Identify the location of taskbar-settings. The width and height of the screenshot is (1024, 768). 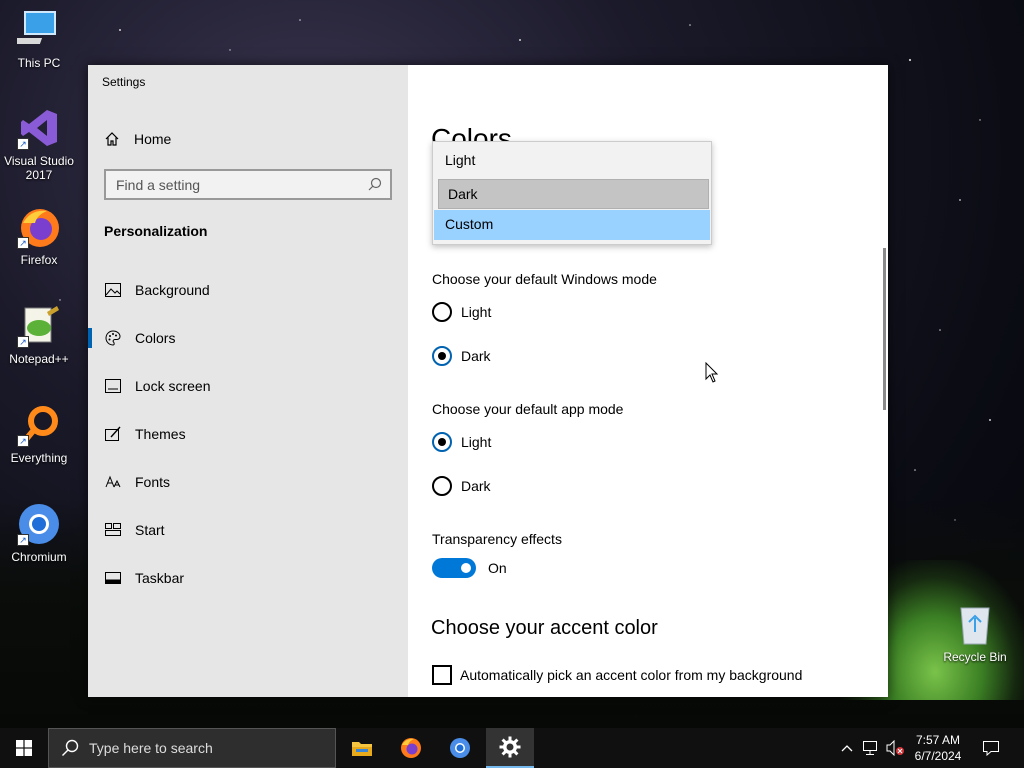
(510, 748).